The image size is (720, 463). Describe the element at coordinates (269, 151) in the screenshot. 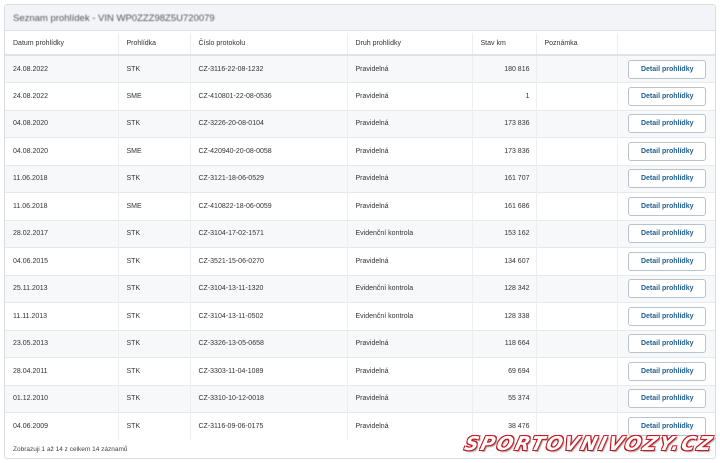

I see `cell-protocol-number: CZ-420940-20-08-0058` at that location.